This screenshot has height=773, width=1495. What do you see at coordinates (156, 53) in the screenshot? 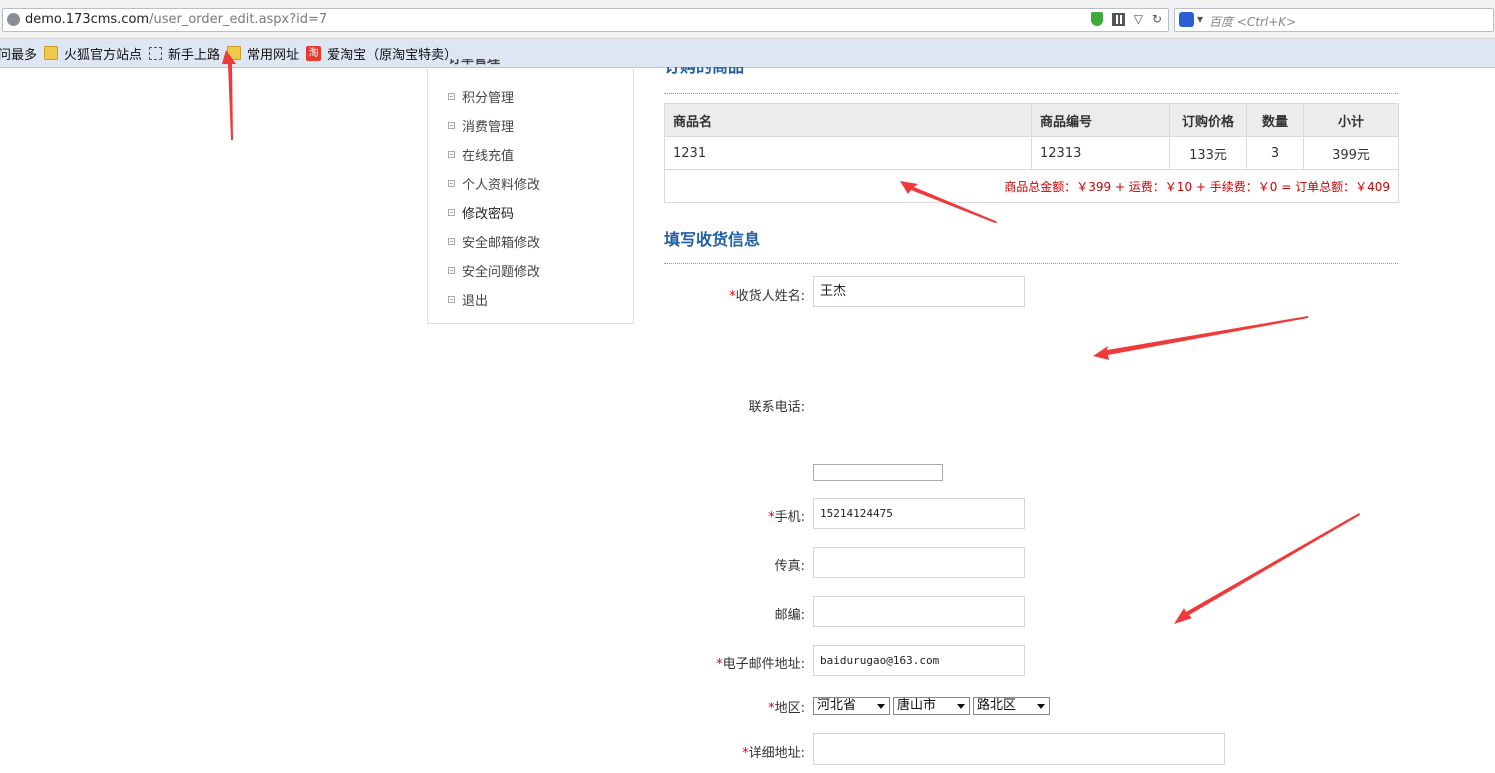
I see `dashed-box-icon` at bounding box center [156, 53].